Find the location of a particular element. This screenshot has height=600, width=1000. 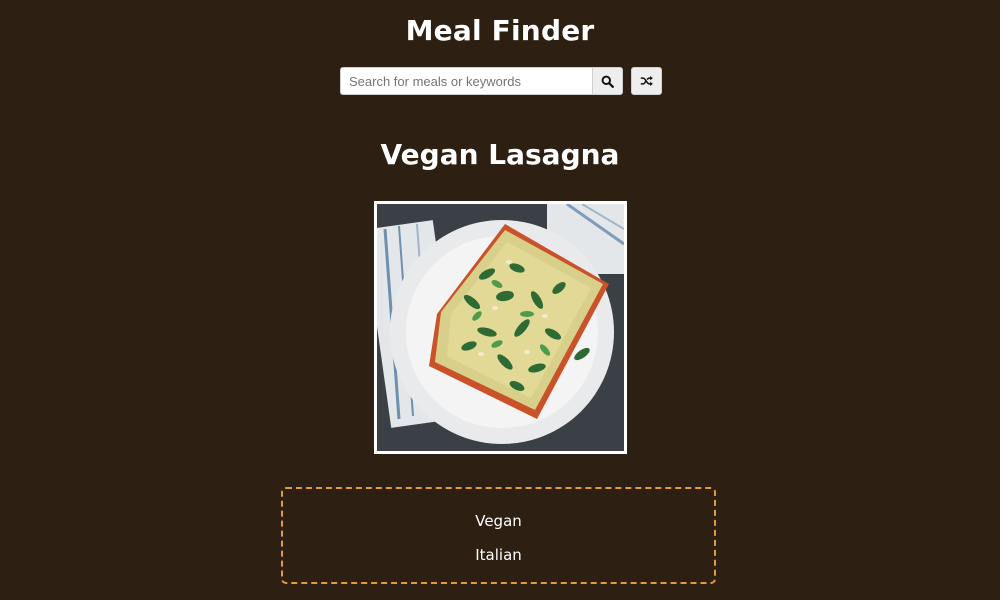

search-form is located at coordinates (481, 81).